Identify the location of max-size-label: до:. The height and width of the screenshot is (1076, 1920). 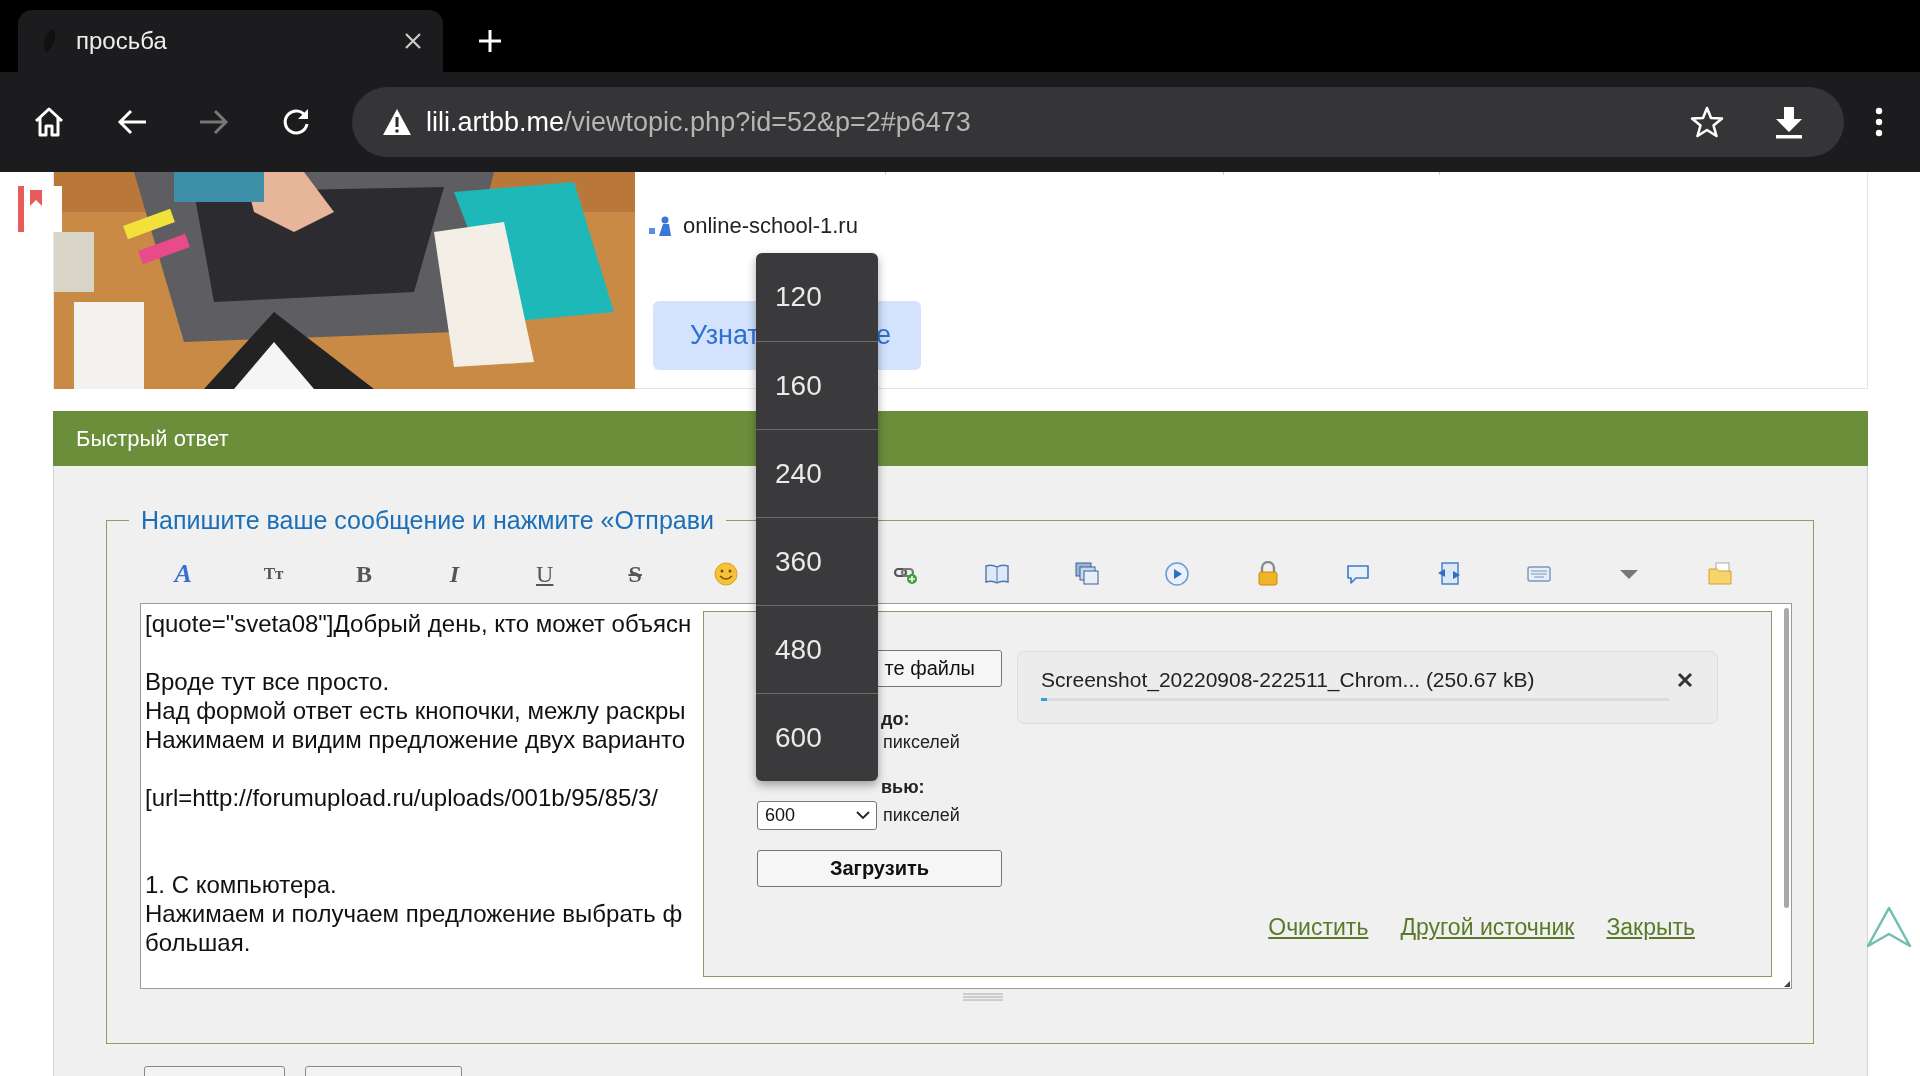
(895, 719).